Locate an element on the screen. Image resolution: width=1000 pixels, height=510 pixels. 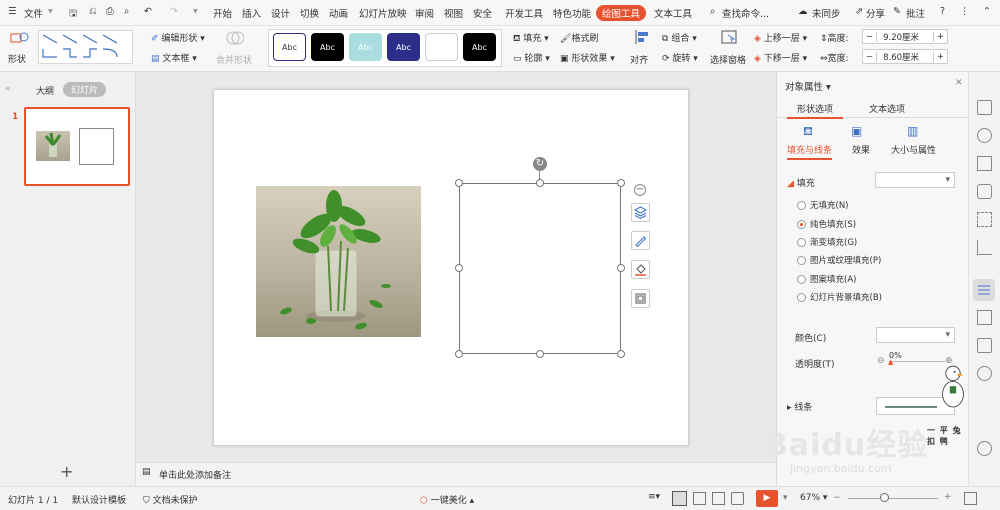
textbox-button: ▤ 文本框 ▾ is located at coordinates (174, 57).